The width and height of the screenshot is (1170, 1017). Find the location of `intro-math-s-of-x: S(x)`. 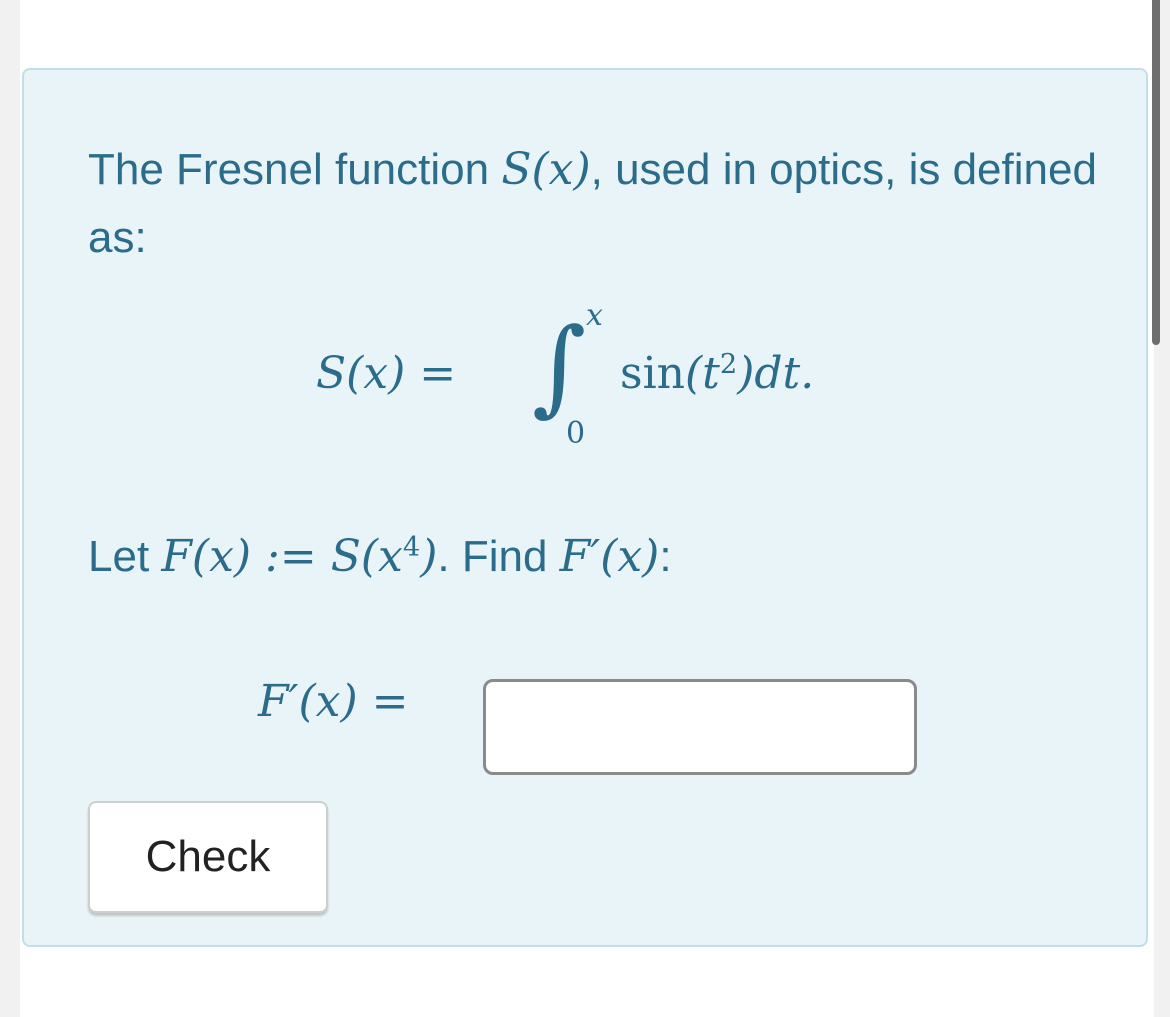

intro-math-s-of-x: S(x) is located at coordinates (546, 169).